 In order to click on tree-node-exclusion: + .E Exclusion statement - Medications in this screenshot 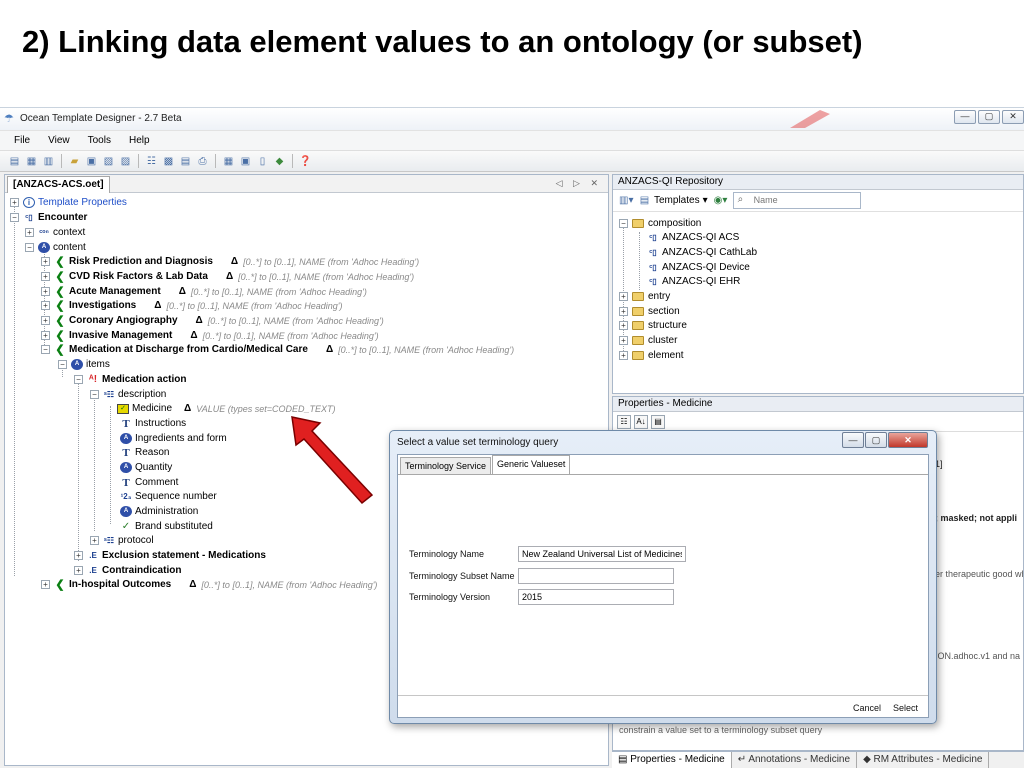, I will do `click(170, 555)`.